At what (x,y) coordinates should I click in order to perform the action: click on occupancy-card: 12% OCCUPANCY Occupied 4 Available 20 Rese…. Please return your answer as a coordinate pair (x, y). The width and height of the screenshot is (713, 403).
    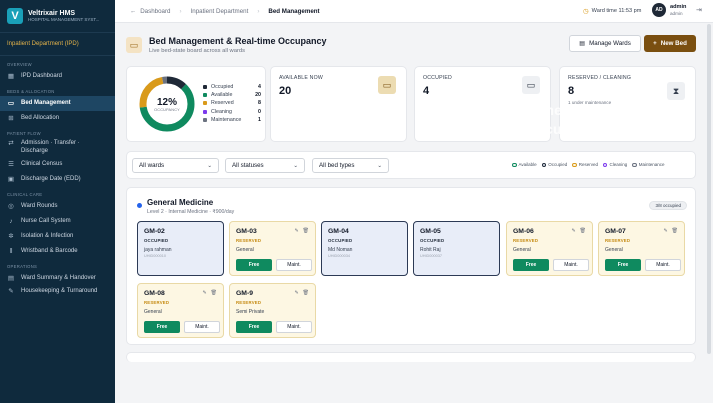
    Looking at the image, I should click on (196, 104).